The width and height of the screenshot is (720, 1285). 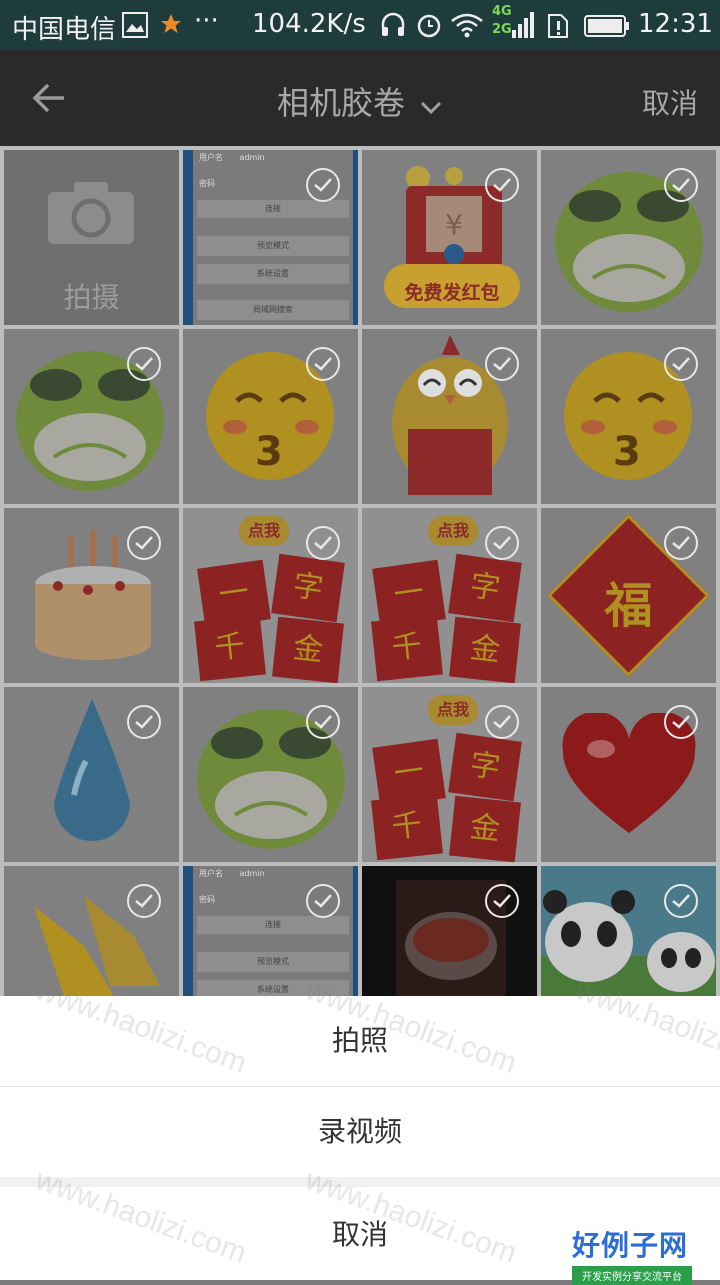 What do you see at coordinates (135, 28) in the screenshot?
I see `gallery-notification-icon` at bounding box center [135, 28].